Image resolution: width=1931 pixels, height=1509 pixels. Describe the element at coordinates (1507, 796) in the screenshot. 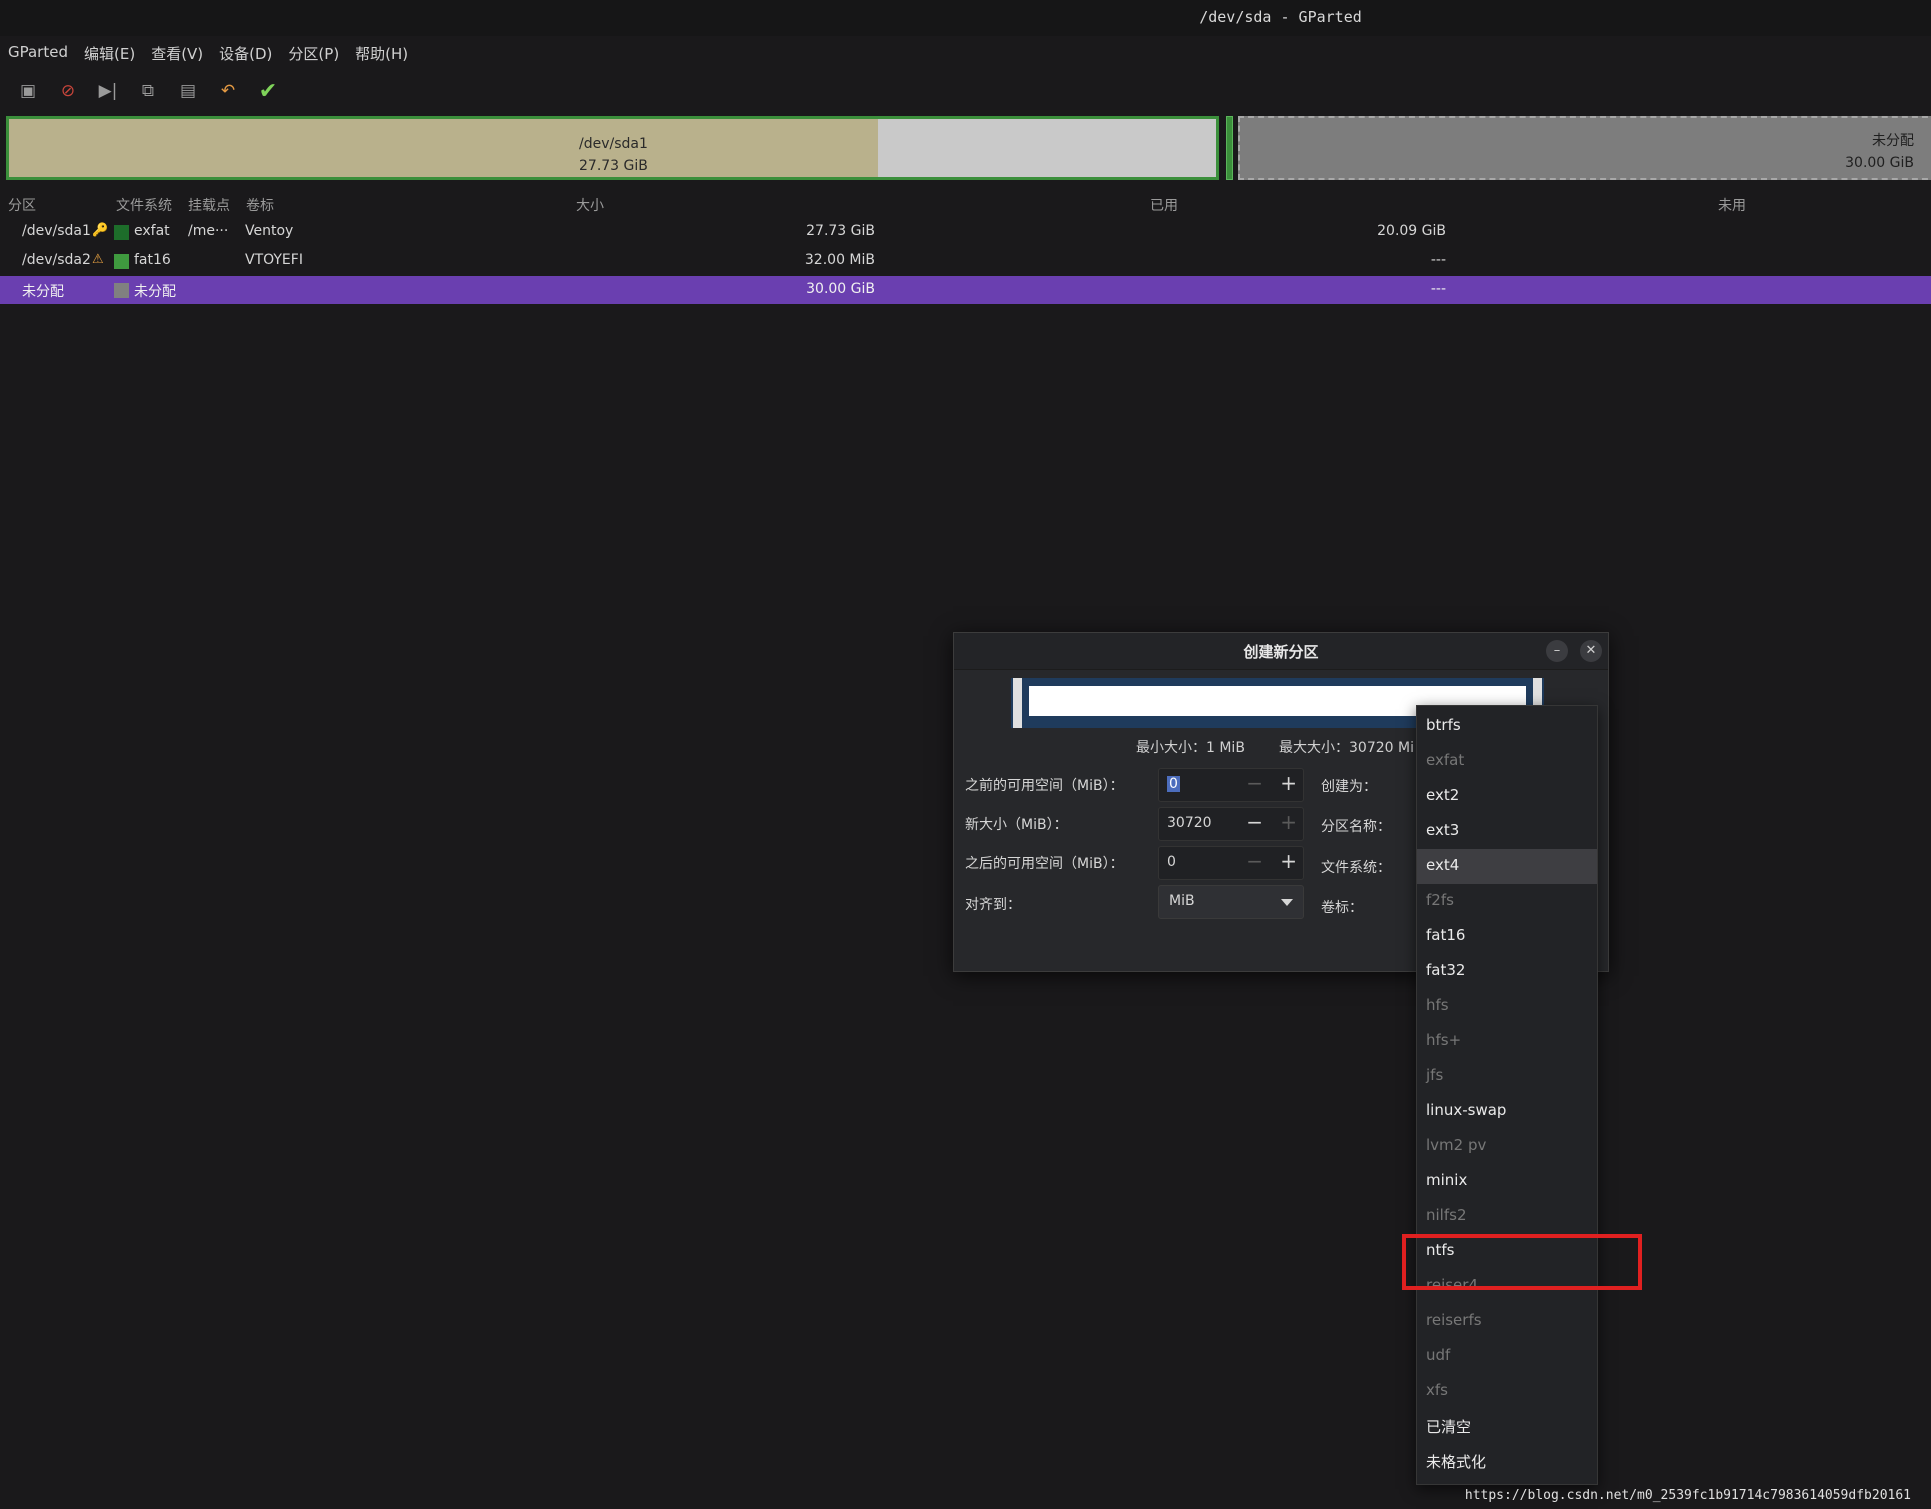

I see `filesystem-option: ext2` at that location.